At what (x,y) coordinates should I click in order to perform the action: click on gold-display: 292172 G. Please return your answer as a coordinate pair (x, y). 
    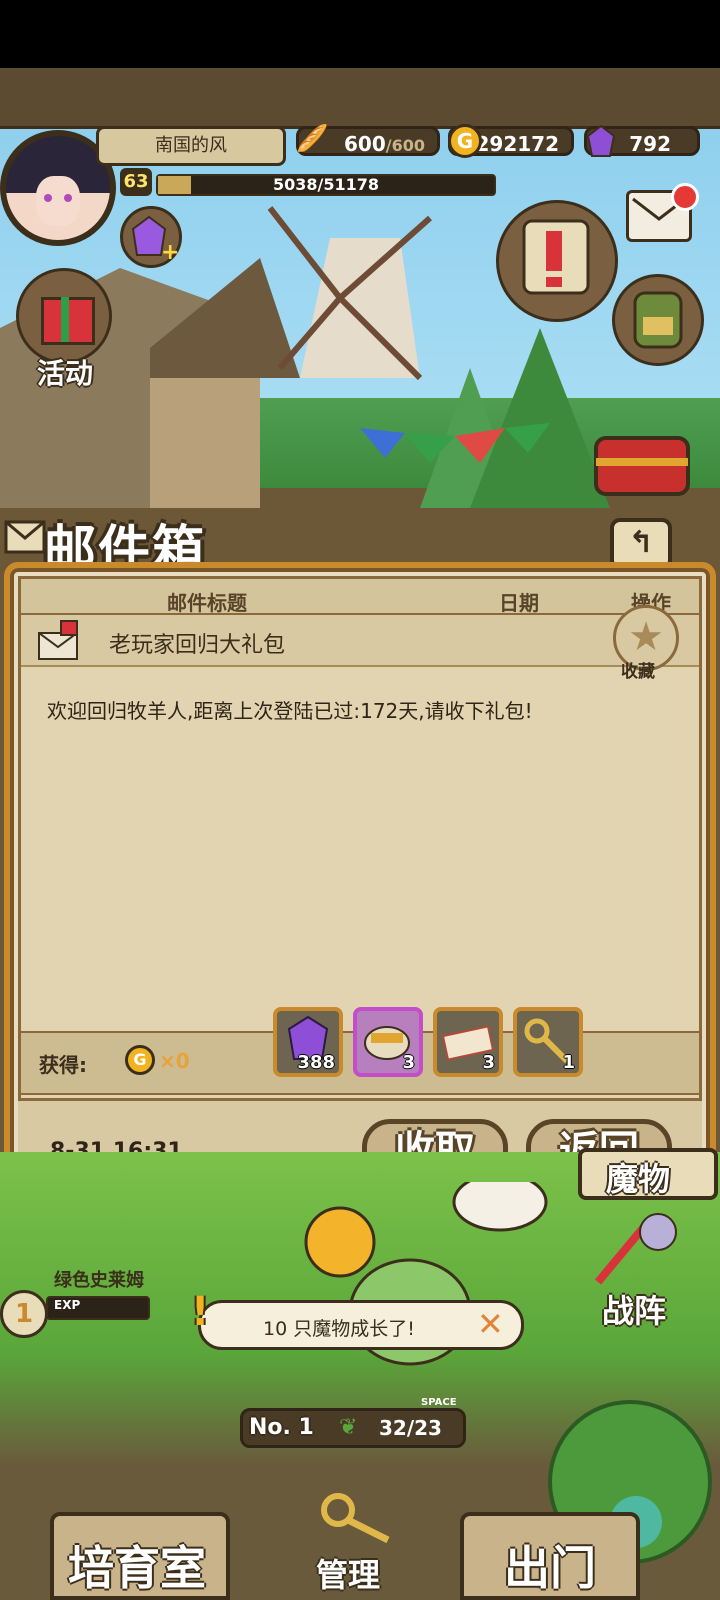
    Looking at the image, I should click on (511, 141).